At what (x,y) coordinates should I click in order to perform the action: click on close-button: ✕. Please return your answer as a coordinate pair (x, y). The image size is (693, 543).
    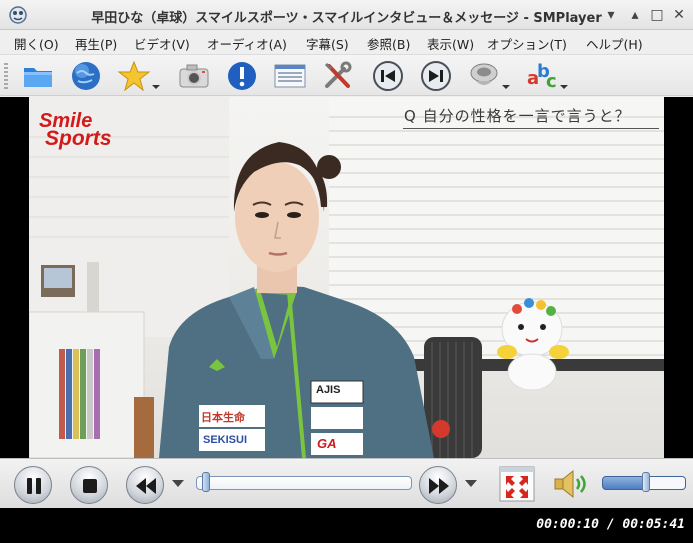
    Looking at the image, I should click on (679, 15).